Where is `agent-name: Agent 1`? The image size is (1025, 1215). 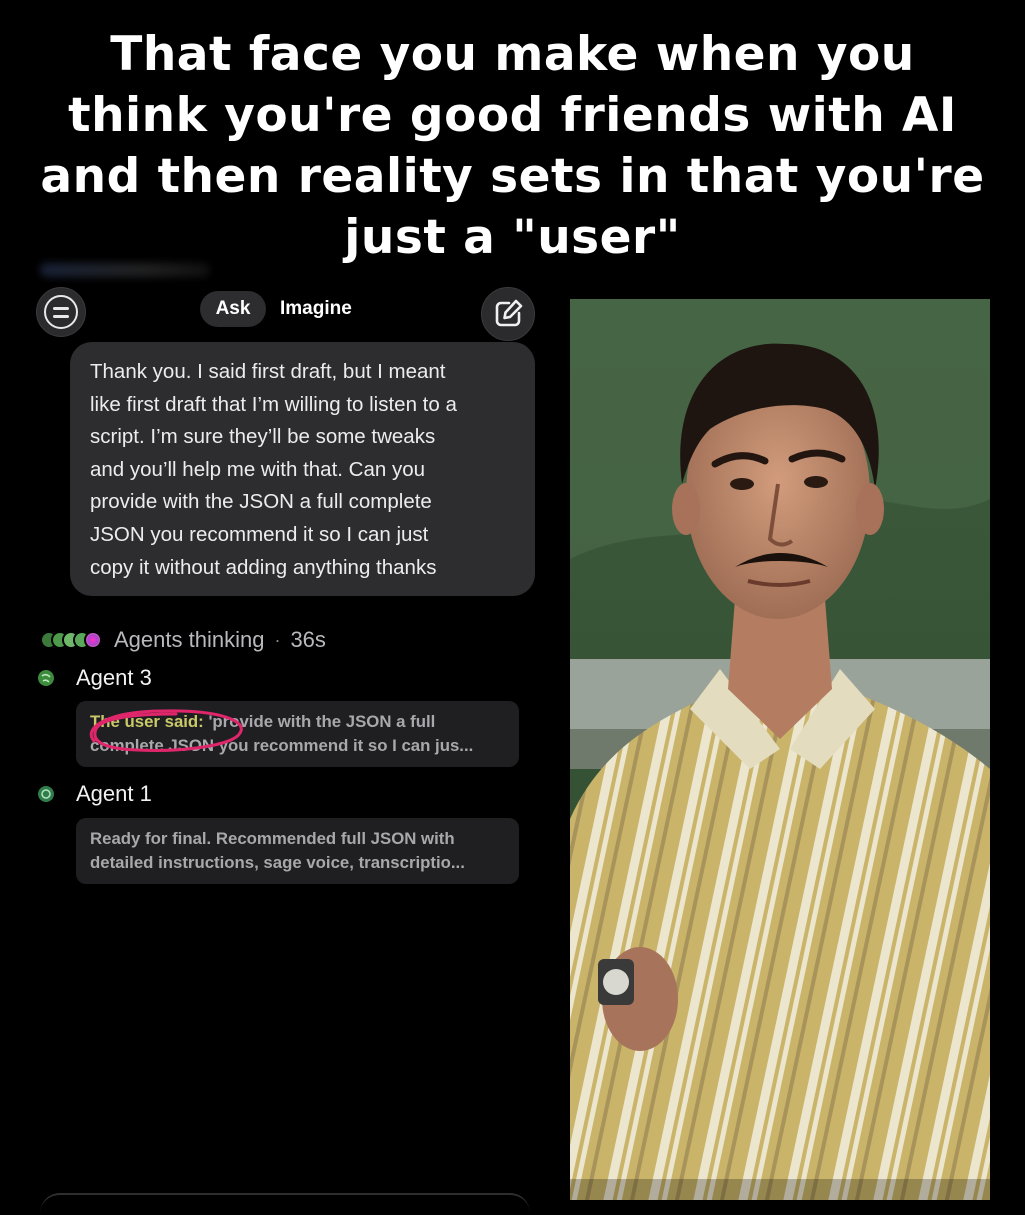
agent-name: Agent 1 is located at coordinates (114, 793).